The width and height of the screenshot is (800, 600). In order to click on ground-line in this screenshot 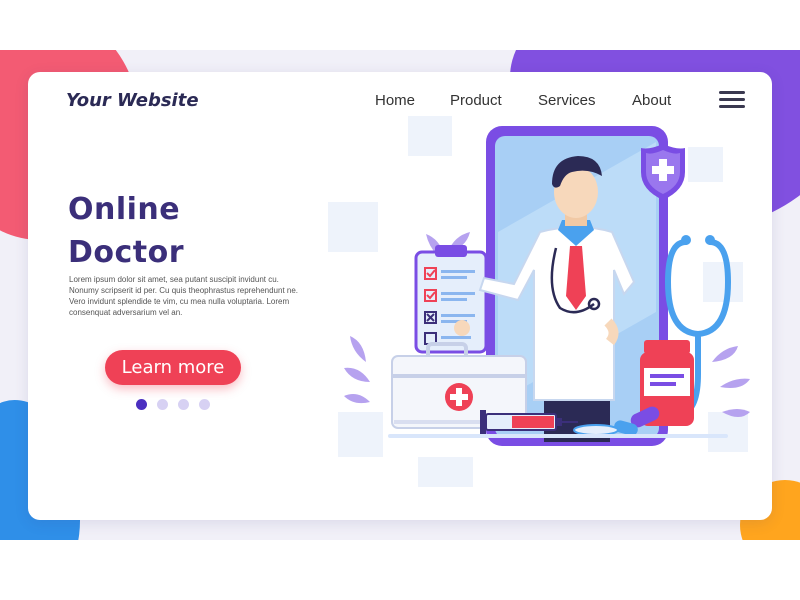, I will do `click(558, 436)`.